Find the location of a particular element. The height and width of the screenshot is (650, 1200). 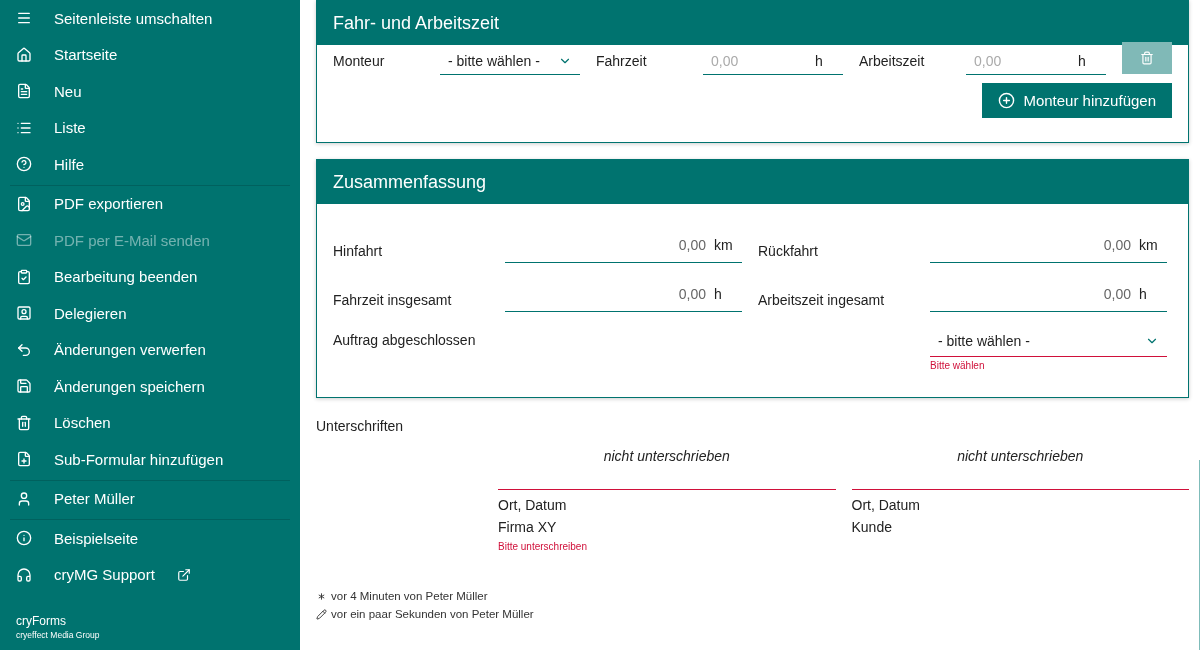

sidebar-item: Seitenleiste umschalten is located at coordinates (150, 18).